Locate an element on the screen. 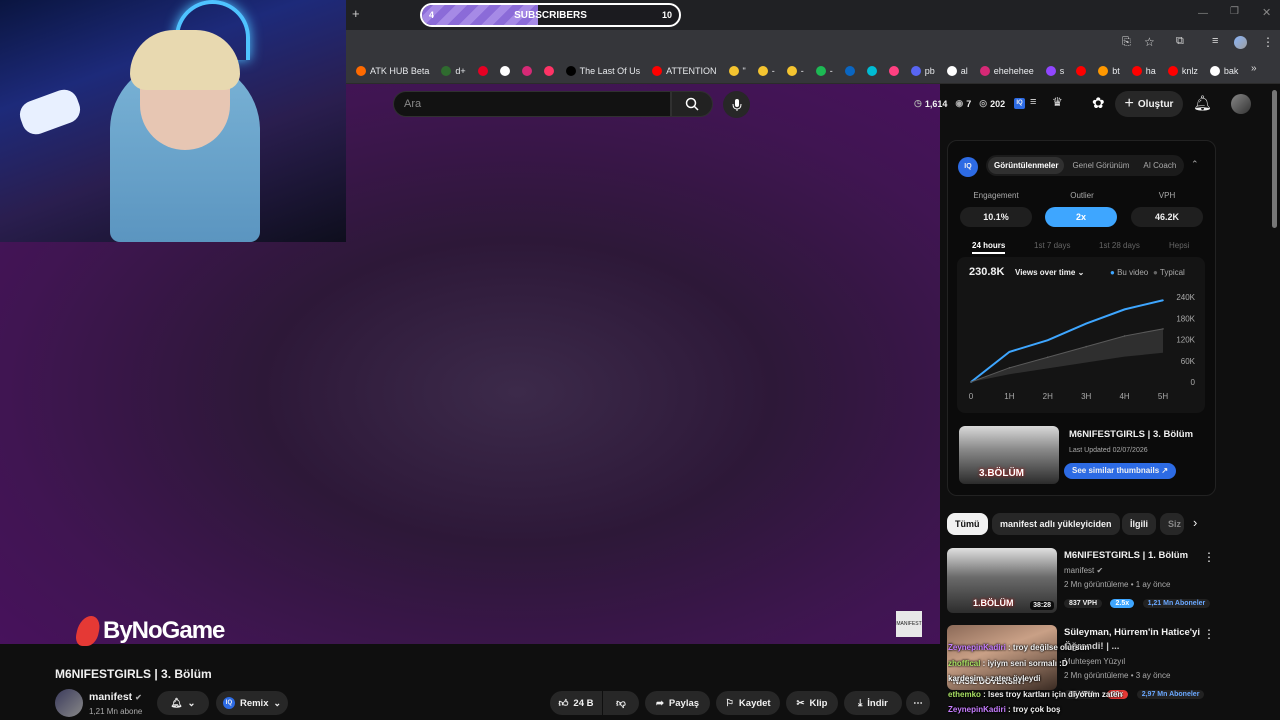  menu-kebab-icon: ⋮ is located at coordinates (1268, 42).